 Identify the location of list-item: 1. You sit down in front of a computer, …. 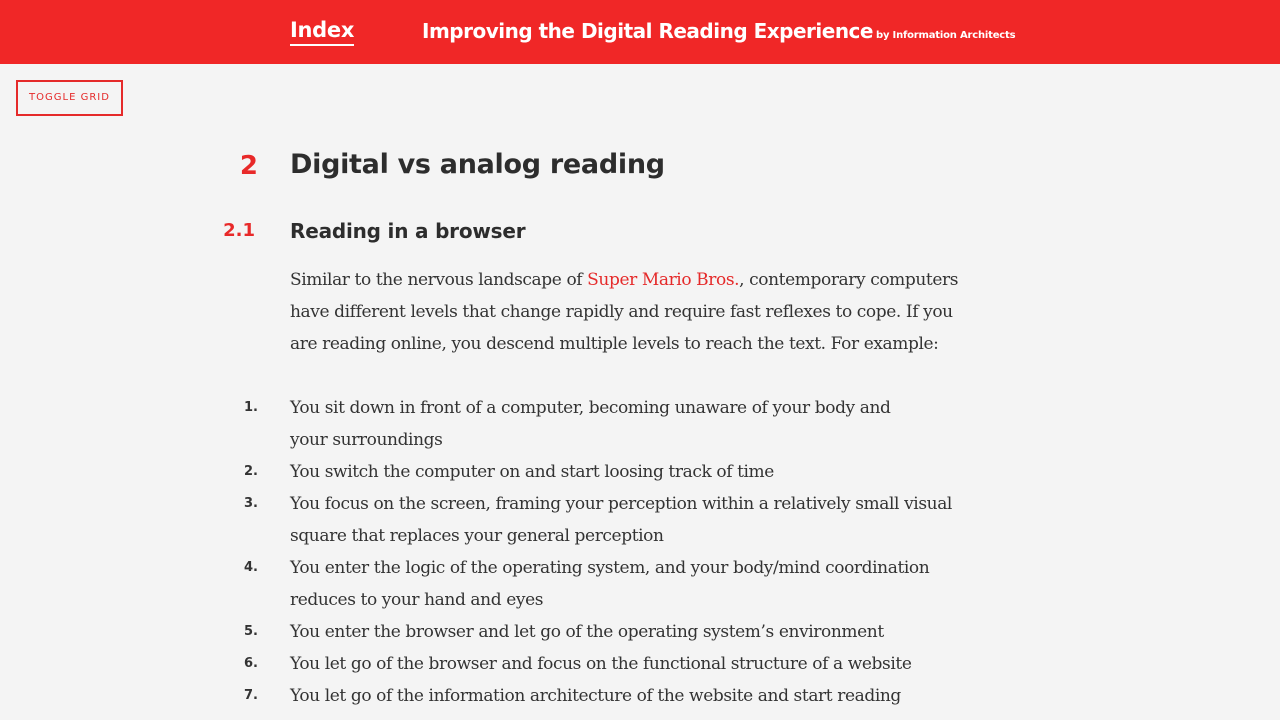
(610, 424).